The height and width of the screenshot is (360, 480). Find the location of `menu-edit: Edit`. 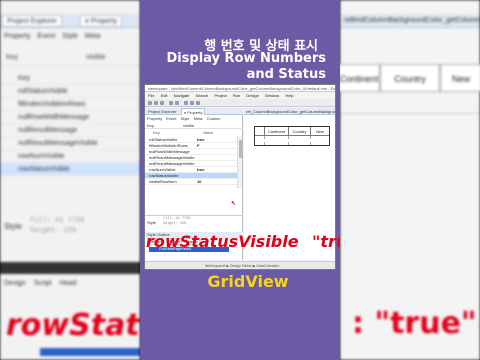

menu-edit: Edit is located at coordinates (164, 95).